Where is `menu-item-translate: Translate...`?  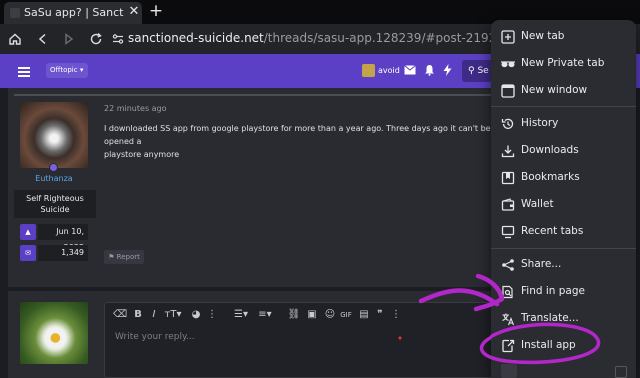 menu-item-translate: Translate... is located at coordinates (563, 318).